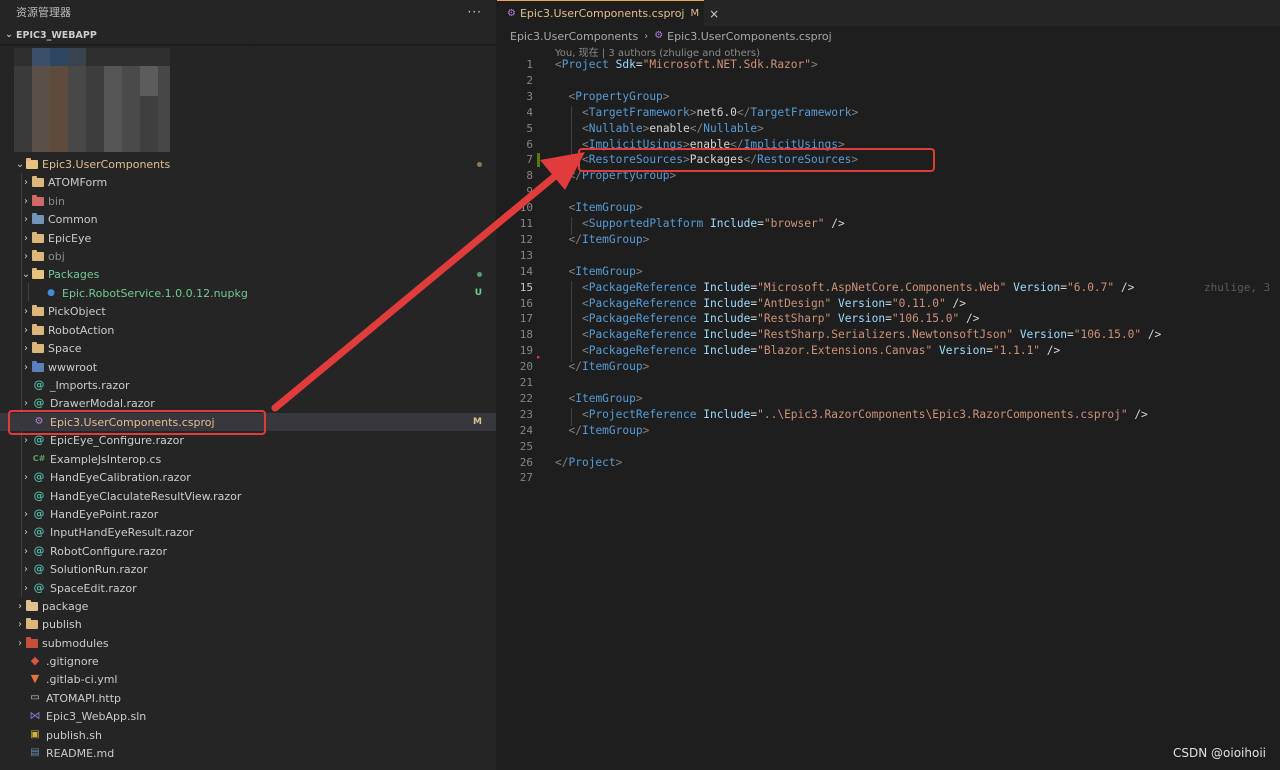 Image resolution: width=1280 pixels, height=770 pixels. I want to click on codelens-blame: You, 现在 | 3 authors (zhulige and others), so click(657, 51).